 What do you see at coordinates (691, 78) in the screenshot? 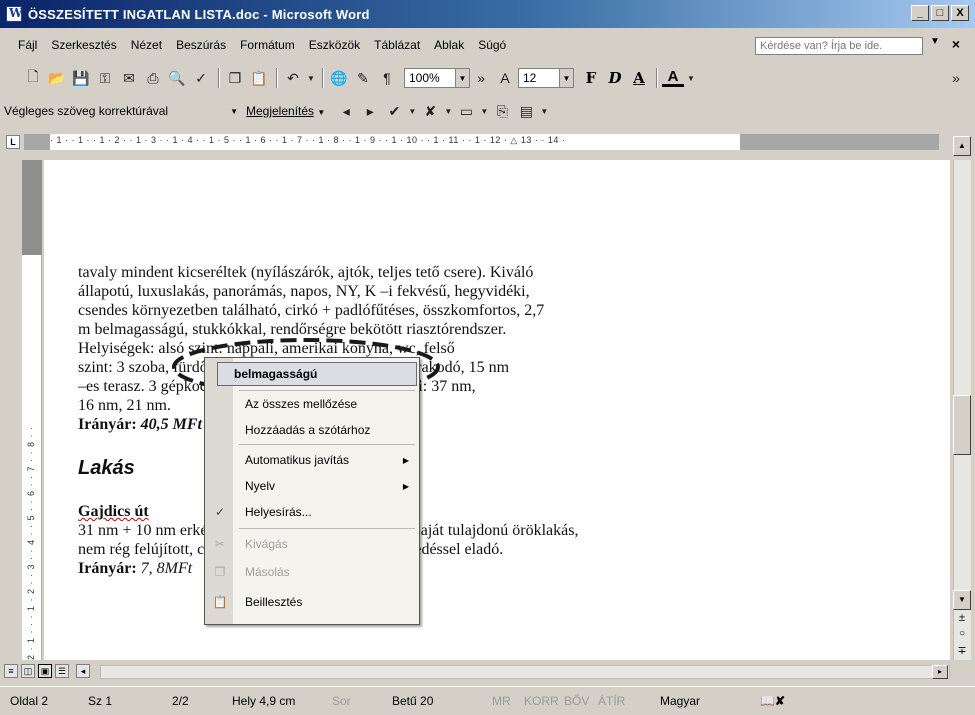
I see `font-color-dropdown-icon: ▼` at bounding box center [691, 78].